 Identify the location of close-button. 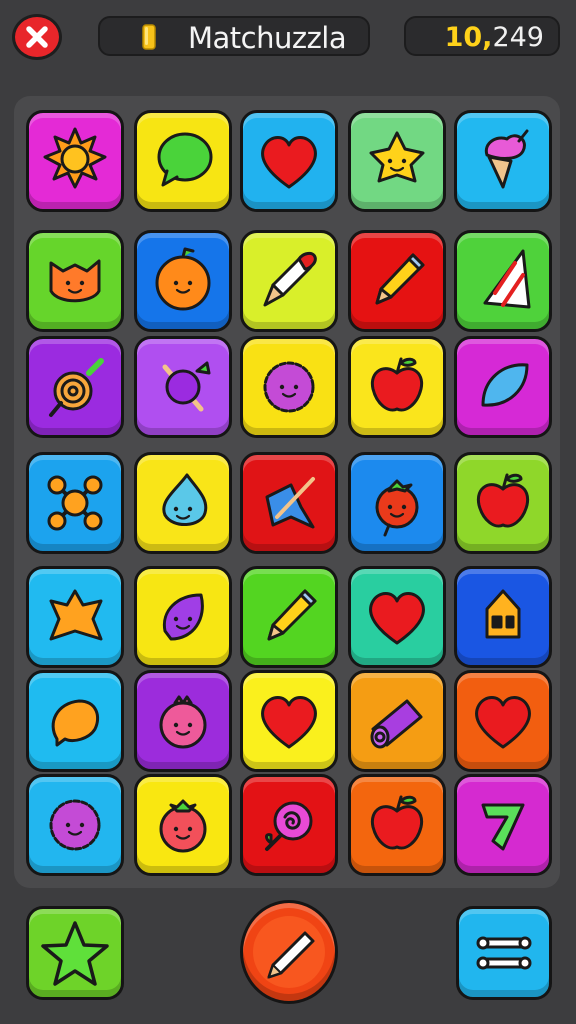
(37, 37).